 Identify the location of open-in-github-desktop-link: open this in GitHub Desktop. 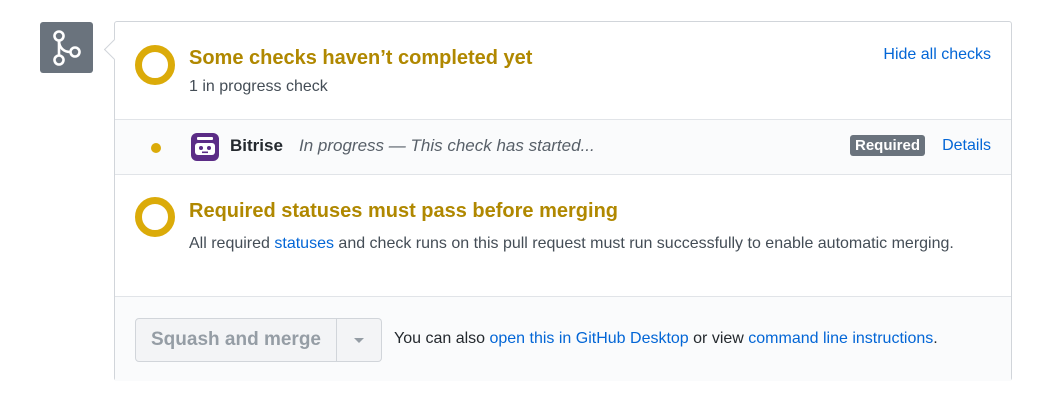
(588, 338).